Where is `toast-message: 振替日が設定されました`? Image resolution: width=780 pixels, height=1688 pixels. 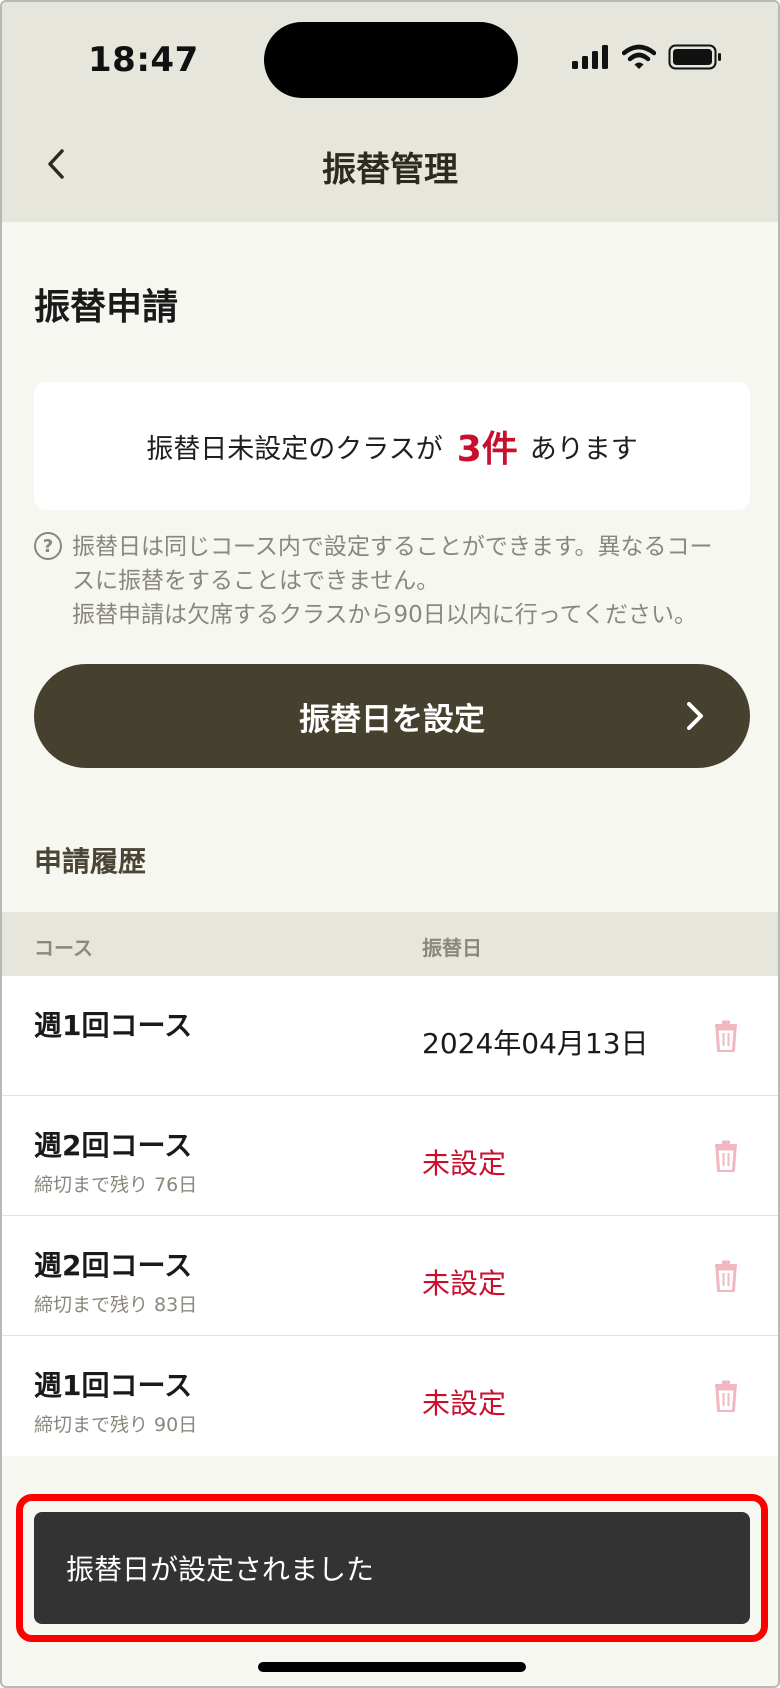
toast-message: 振替日が設定されました is located at coordinates (392, 1568).